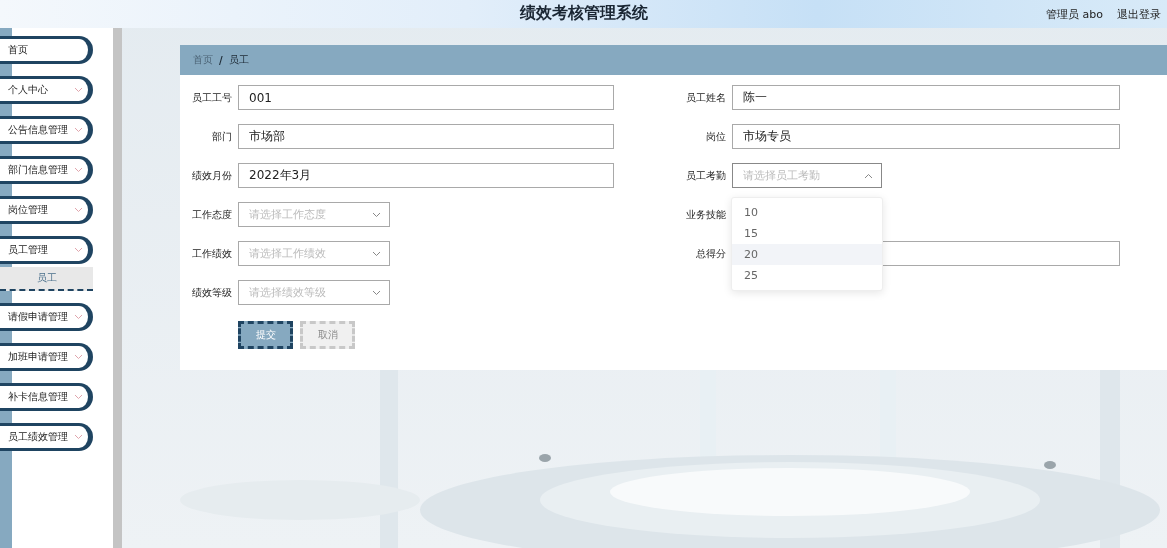 Image resolution: width=1167 pixels, height=548 pixels. What do you see at coordinates (426, 97) in the screenshot?
I see `text-field: 001` at bounding box center [426, 97].